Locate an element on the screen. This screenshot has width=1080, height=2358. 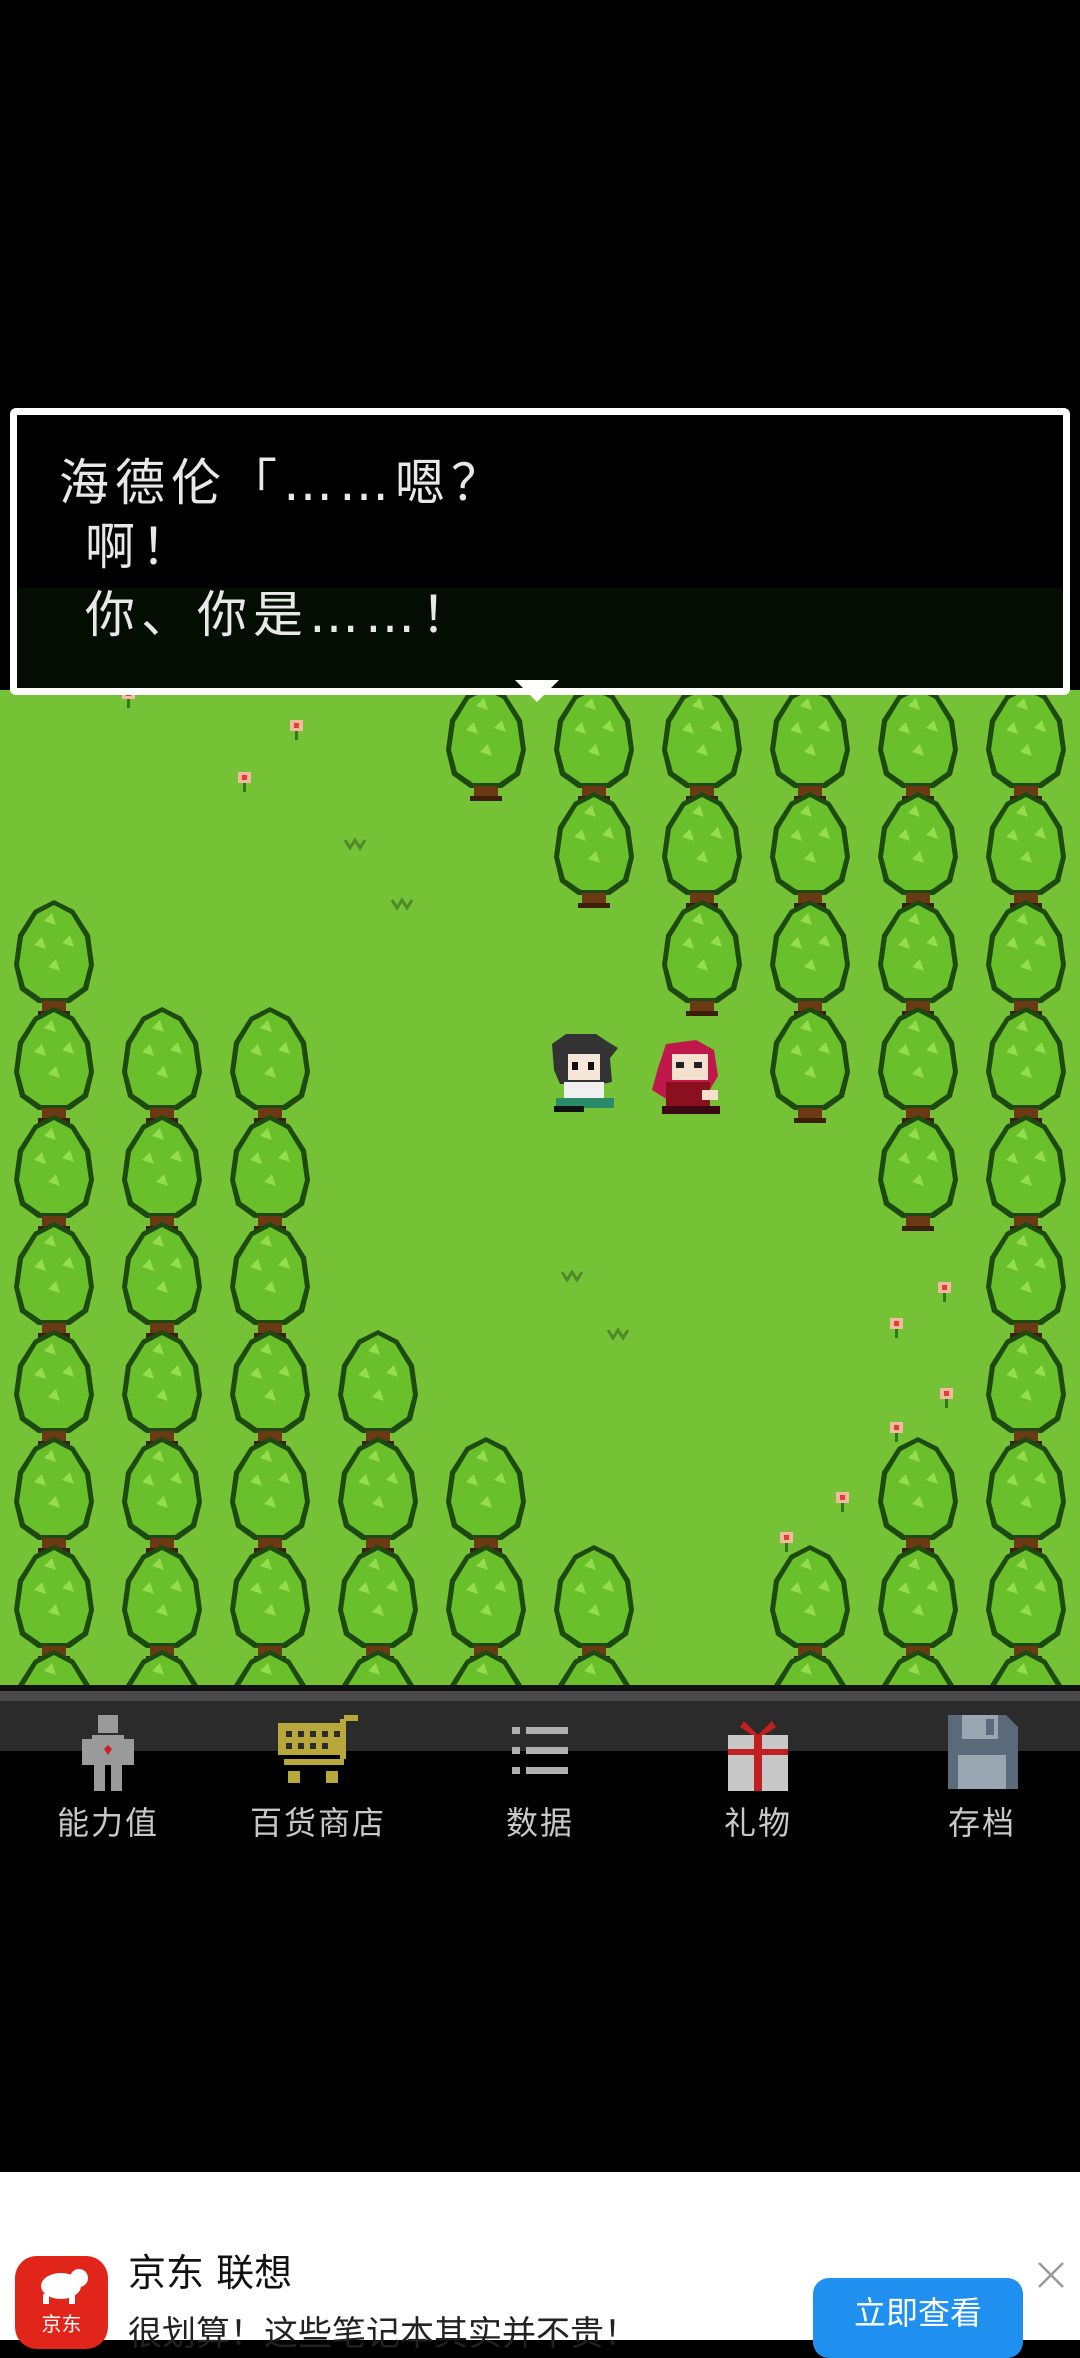
jd-logo: 京东 is located at coordinates (61, 2302).